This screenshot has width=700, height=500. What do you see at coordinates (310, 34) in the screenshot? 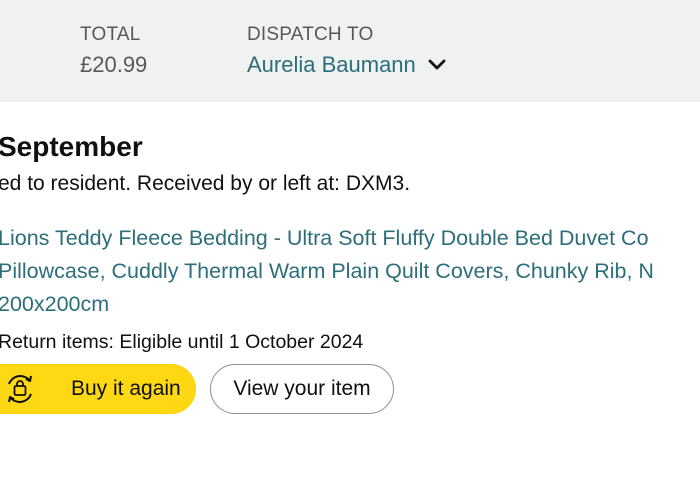
I see `dispatch-label: DISPATCH TO` at bounding box center [310, 34].